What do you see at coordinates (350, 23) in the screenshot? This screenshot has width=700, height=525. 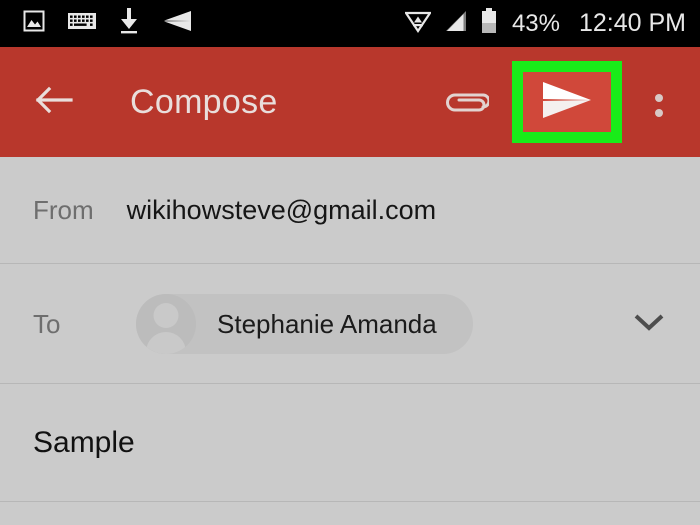 I see `status-bar: 43% 12:40 PM` at bounding box center [350, 23].